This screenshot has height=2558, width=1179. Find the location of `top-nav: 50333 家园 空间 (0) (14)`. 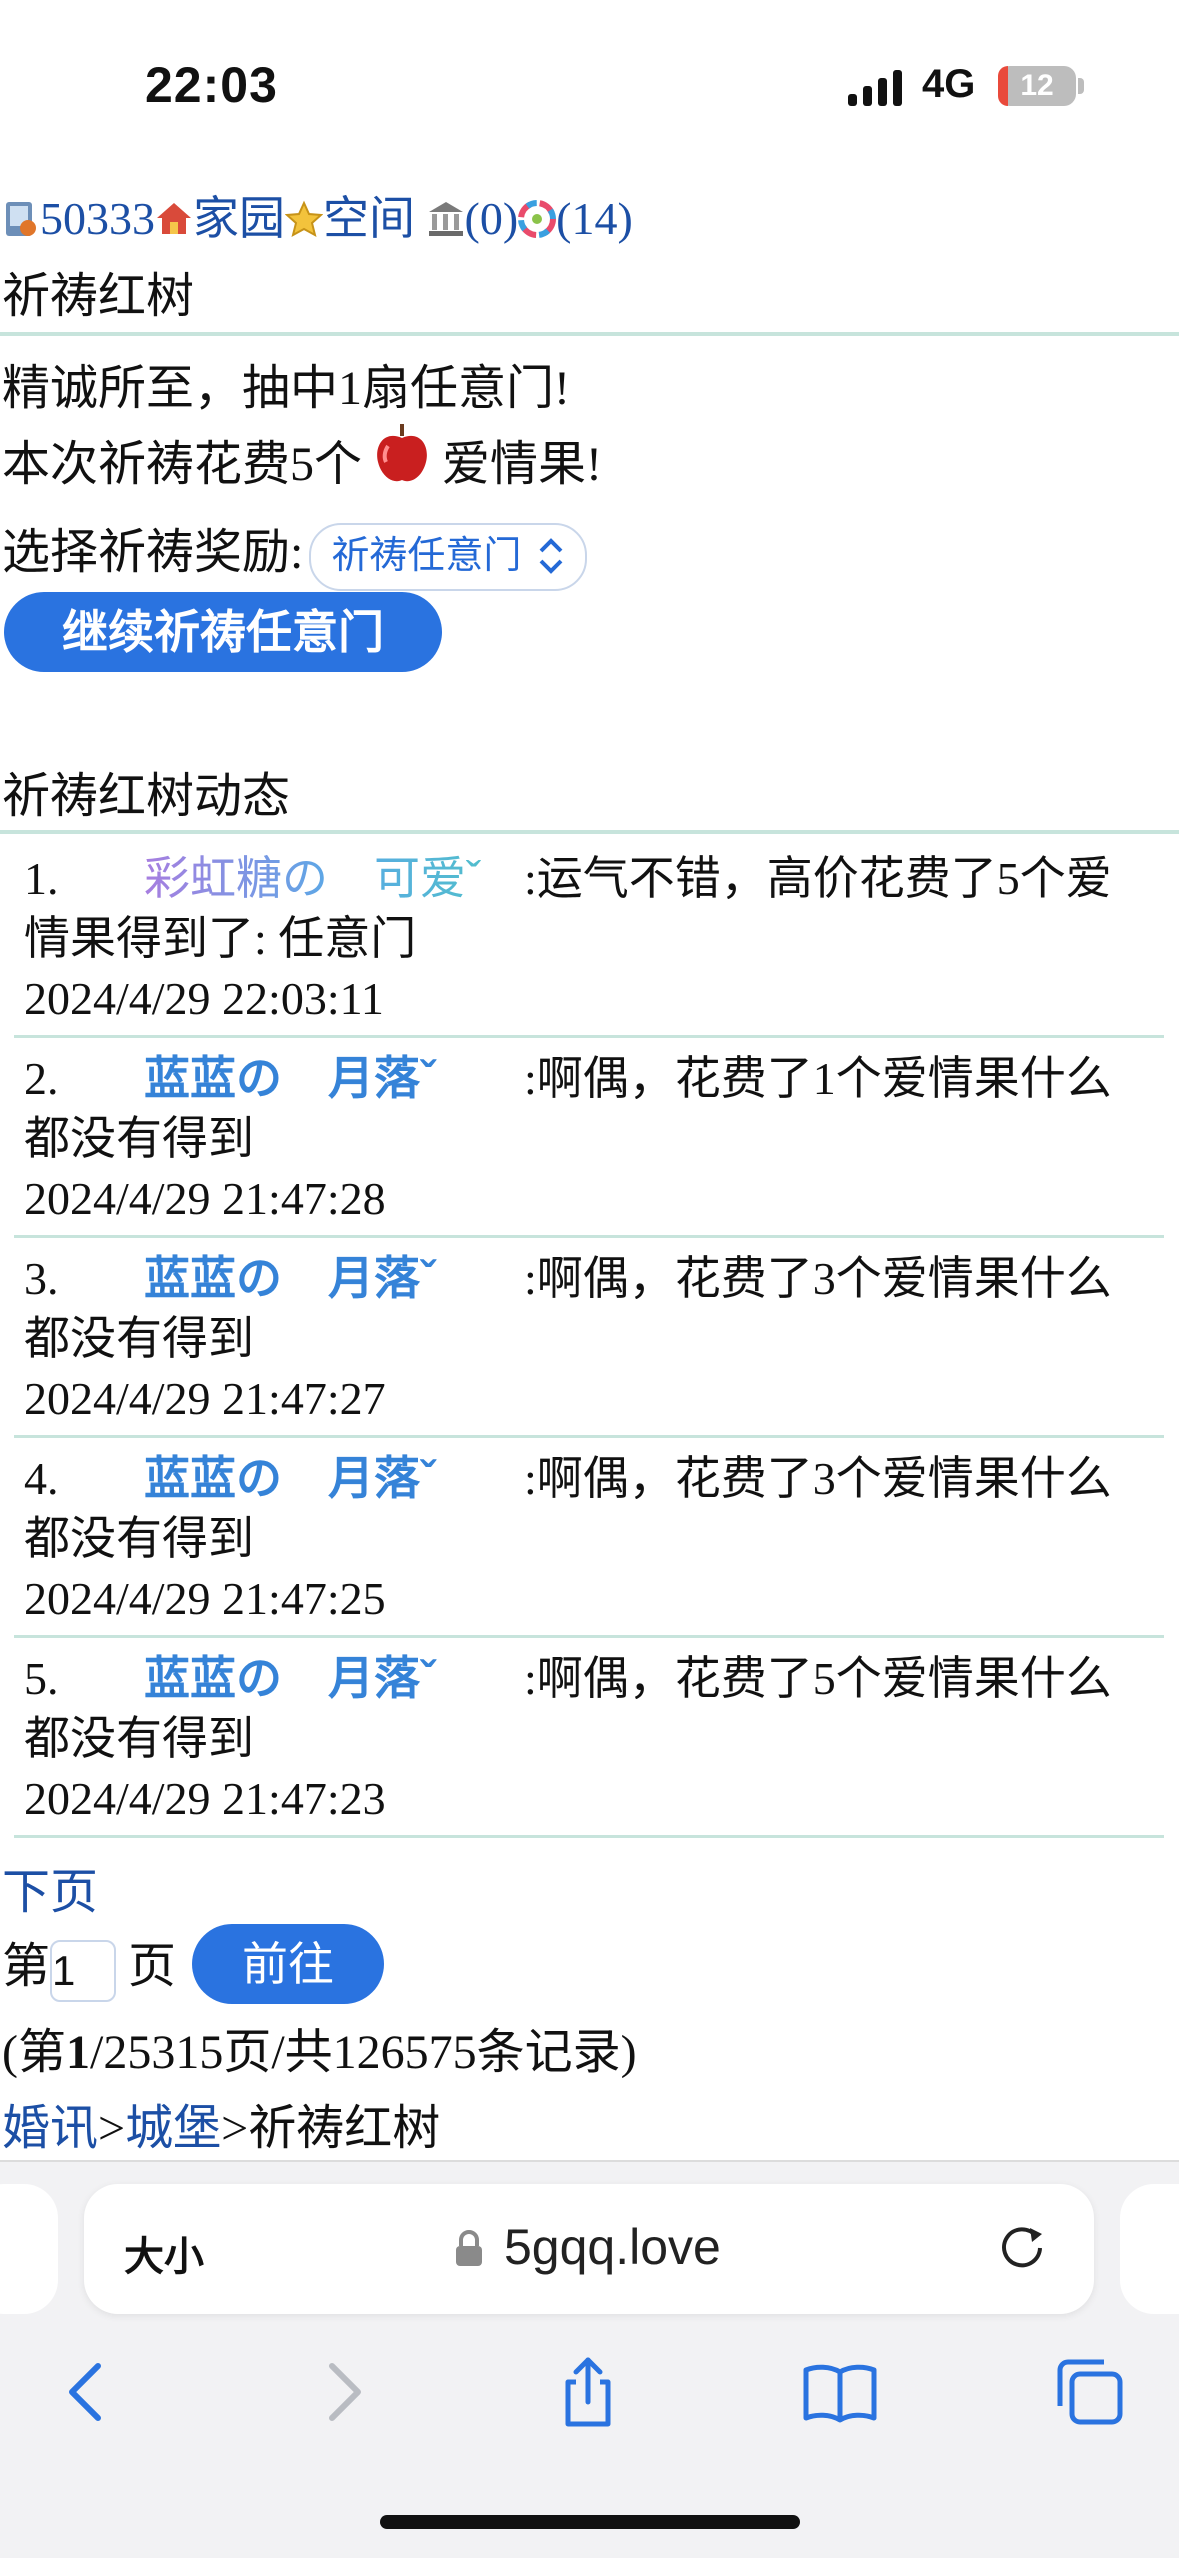

top-nav: 50333 家园 空间 (0) (14) is located at coordinates (317, 215).